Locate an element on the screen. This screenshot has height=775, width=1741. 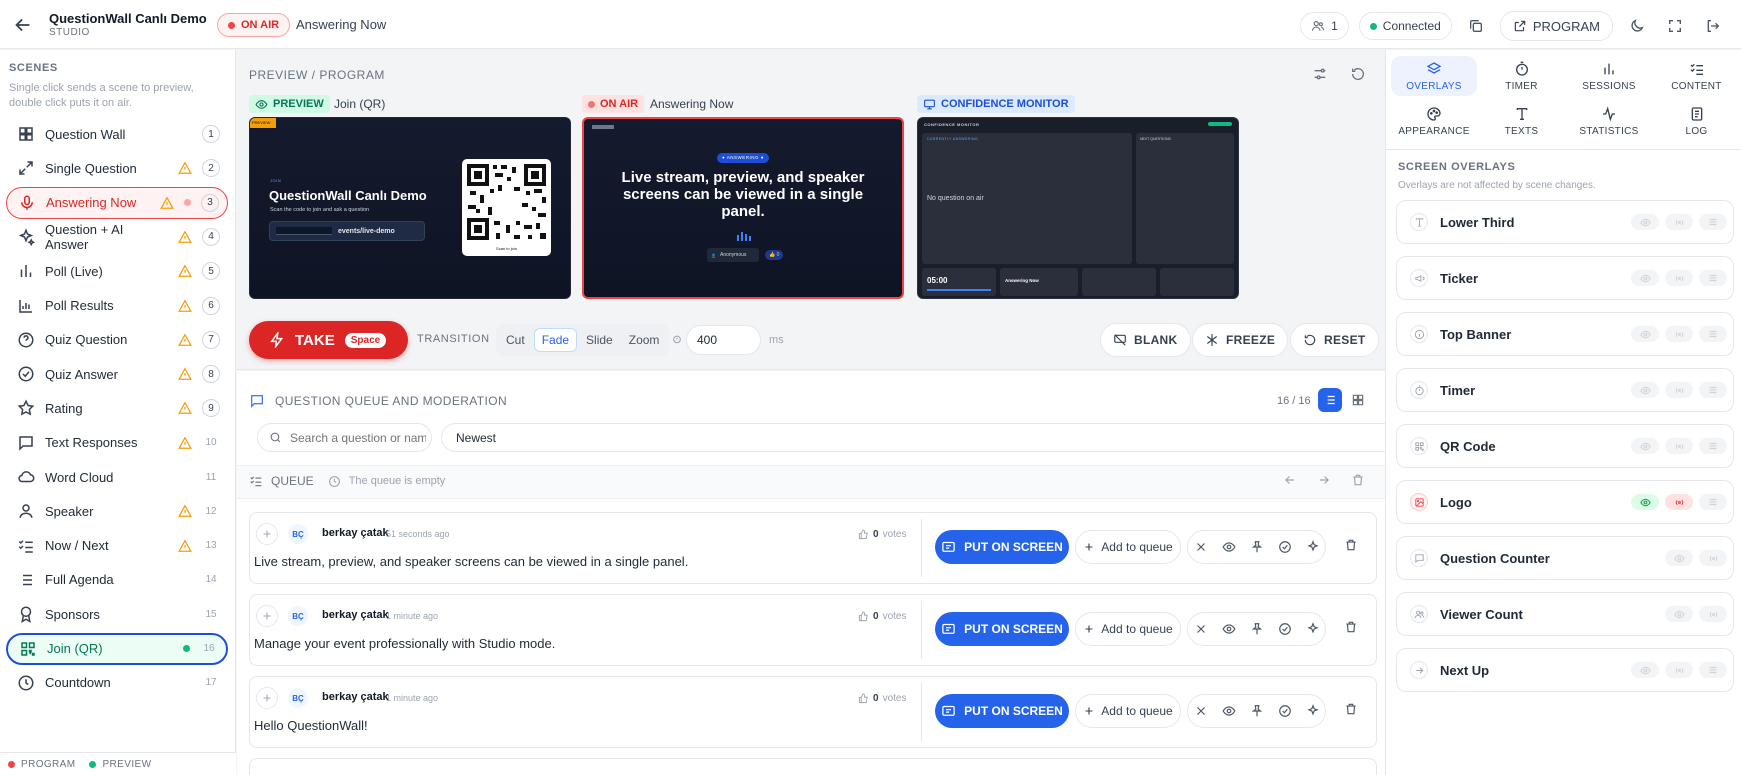
duration-input: 400 is located at coordinates (723, 340).